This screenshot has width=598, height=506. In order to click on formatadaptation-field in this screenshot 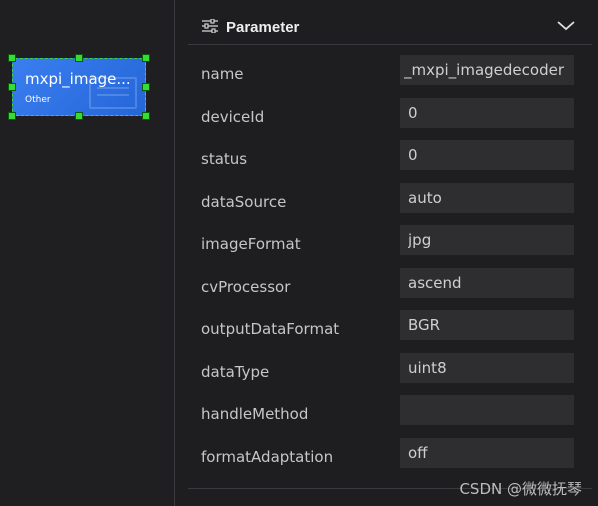, I will do `click(487, 453)`.